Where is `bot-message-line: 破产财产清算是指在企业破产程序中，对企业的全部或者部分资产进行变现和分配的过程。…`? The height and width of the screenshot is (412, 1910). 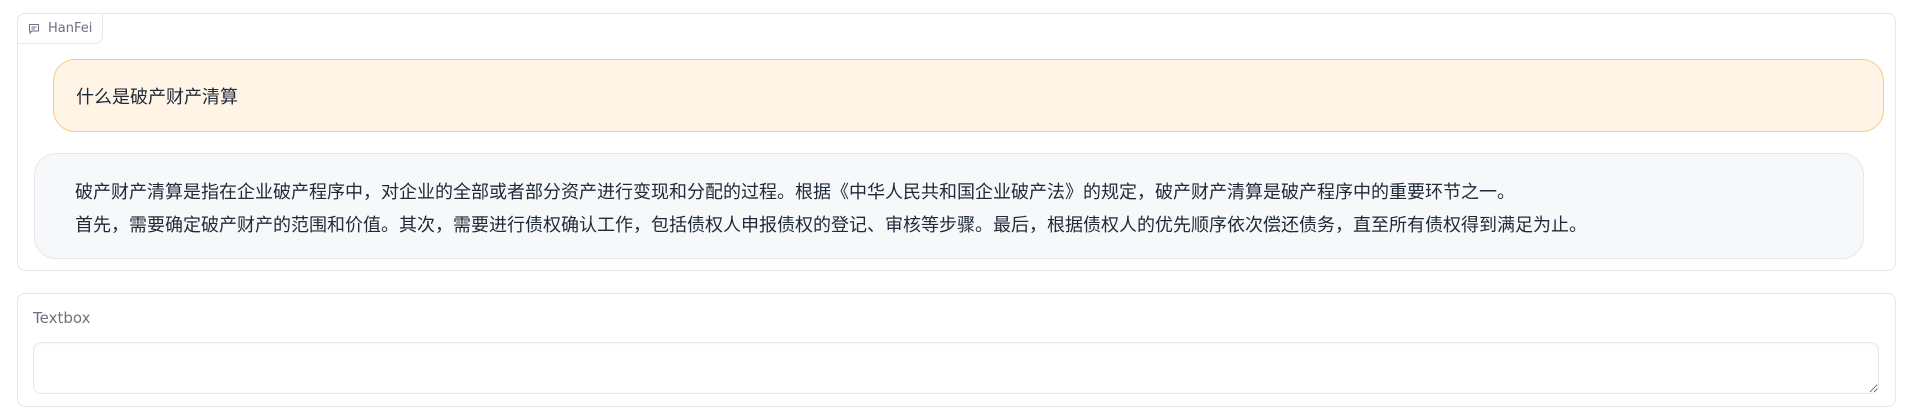 bot-message-line: 破产财产清算是指在企业破产程序中，对企业的全部或者部分资产进行变现和分配的过程。… is located at coordinates (795, 192).